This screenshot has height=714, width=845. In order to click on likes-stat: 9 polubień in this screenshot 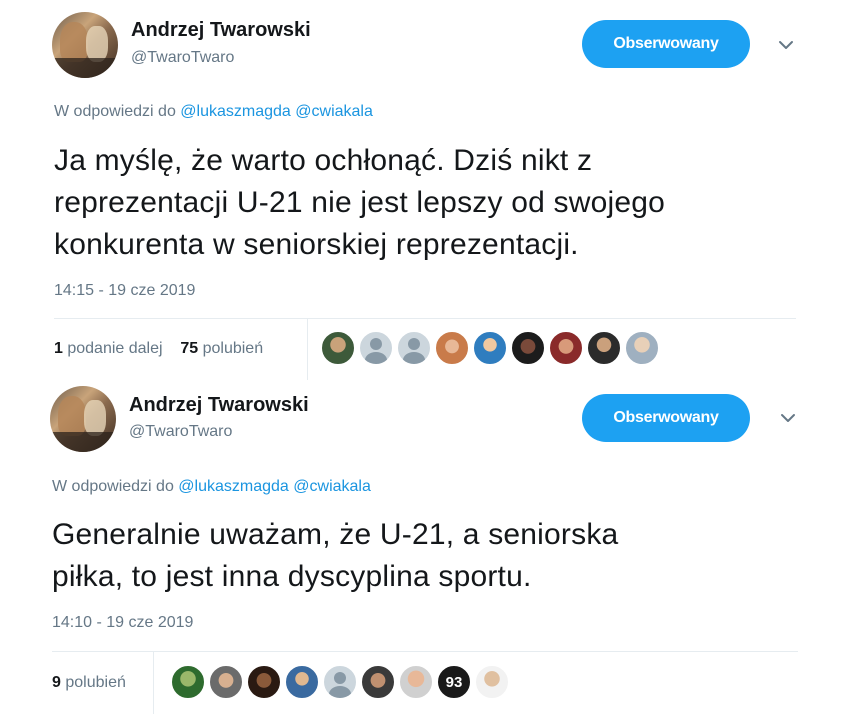, I will do `click(89, 682)`.